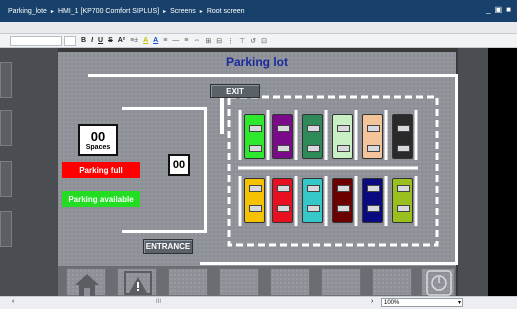 The width and height of the screenshot is (517, 309). Describe the element at coordinates (459, 303) in the screenshot. I see `chevron-down-icon: ▾` at that location.